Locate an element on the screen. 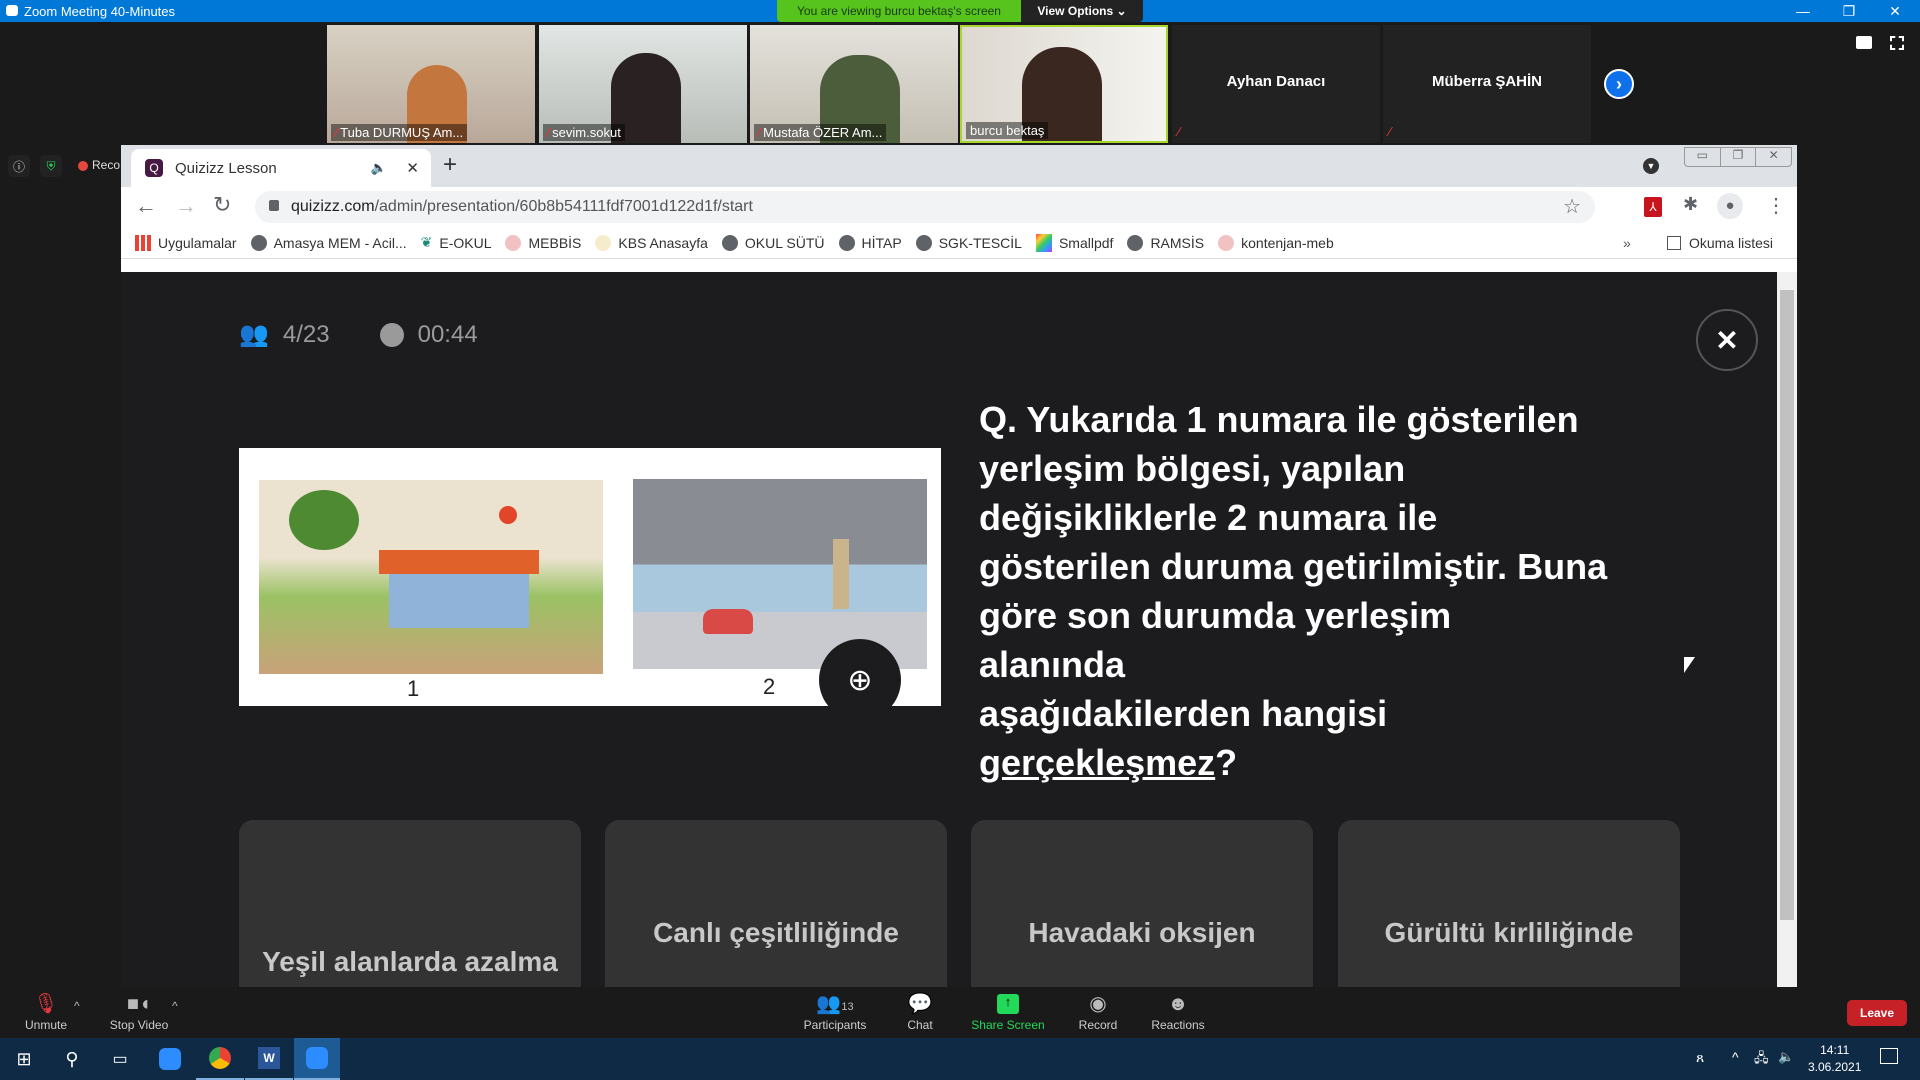 This screenshot has height=1080, width=1920. stop-video-button: ■◖ Stop Video is located at coordinates (139, 1012).